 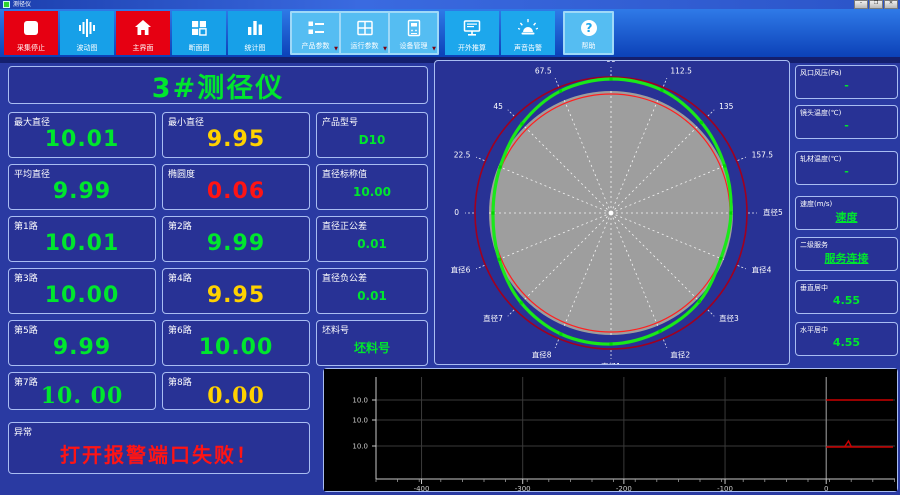 I want to click on metric-value: D10, so click(x=372, y=139).